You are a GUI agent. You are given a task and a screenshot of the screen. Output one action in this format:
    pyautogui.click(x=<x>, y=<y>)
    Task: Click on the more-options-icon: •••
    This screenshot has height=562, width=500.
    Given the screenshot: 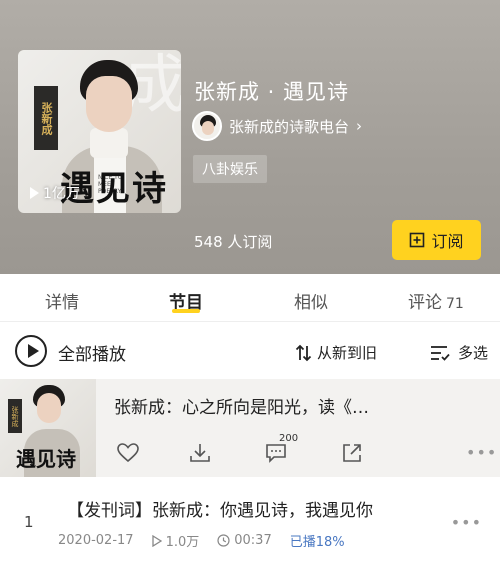 What is the action you would take?
    pyautogui.click(x=481, y=452)
    